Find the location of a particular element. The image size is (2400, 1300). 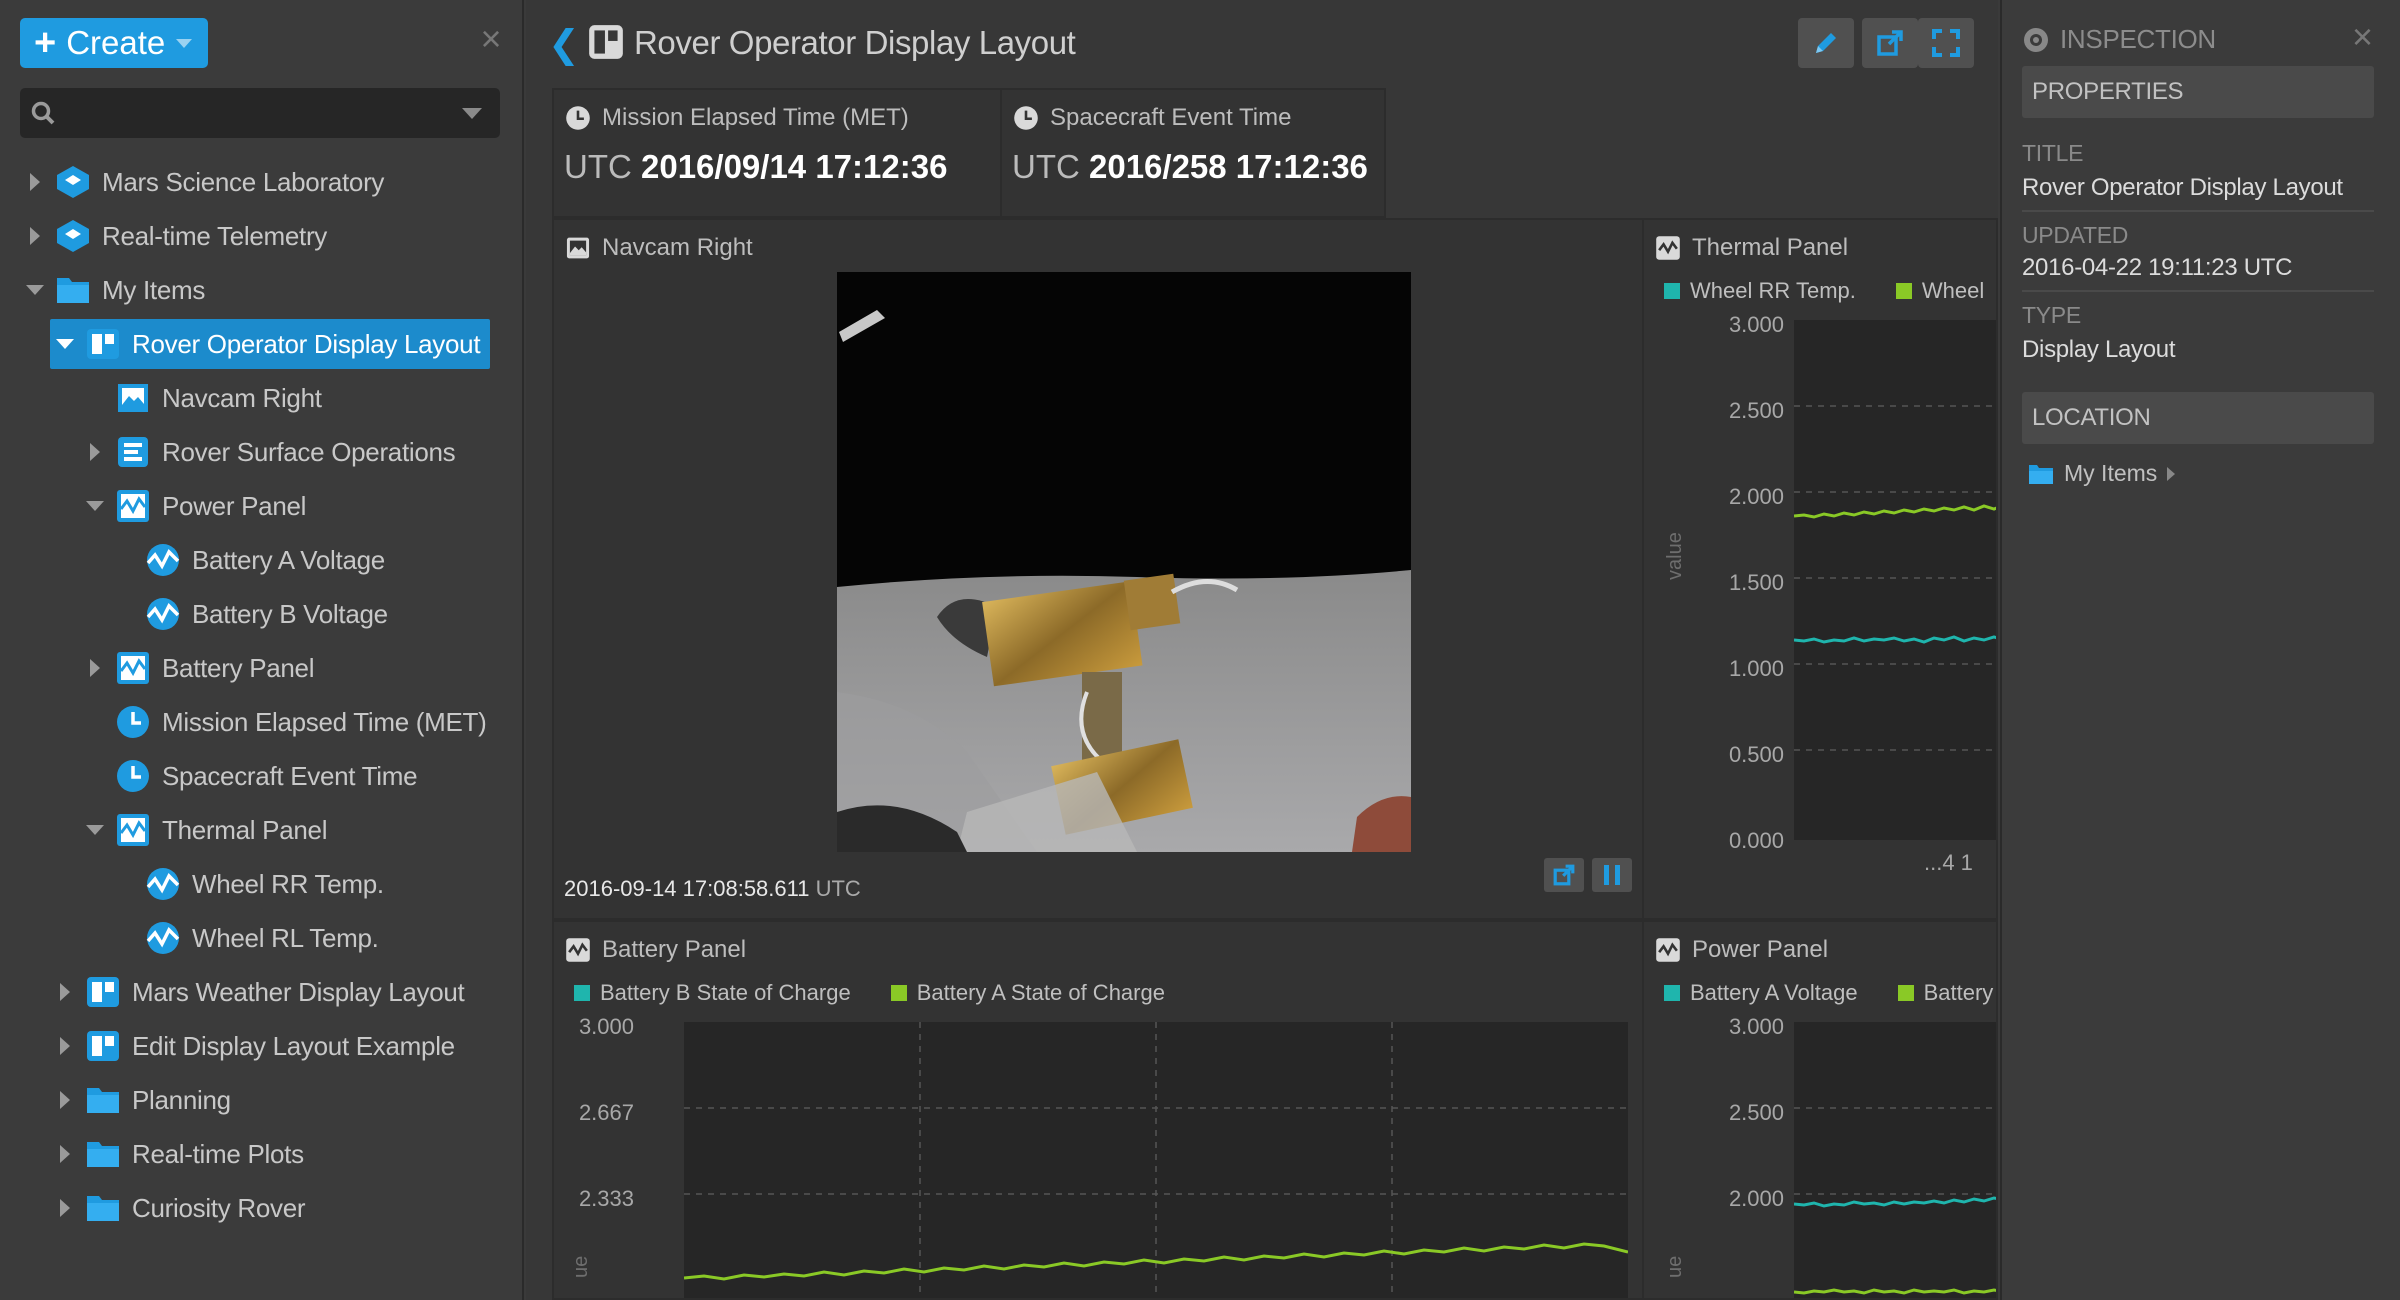

tree-item-mars-science-laboratory: Mars Science Laboratory is located at coordinates (262, 182).